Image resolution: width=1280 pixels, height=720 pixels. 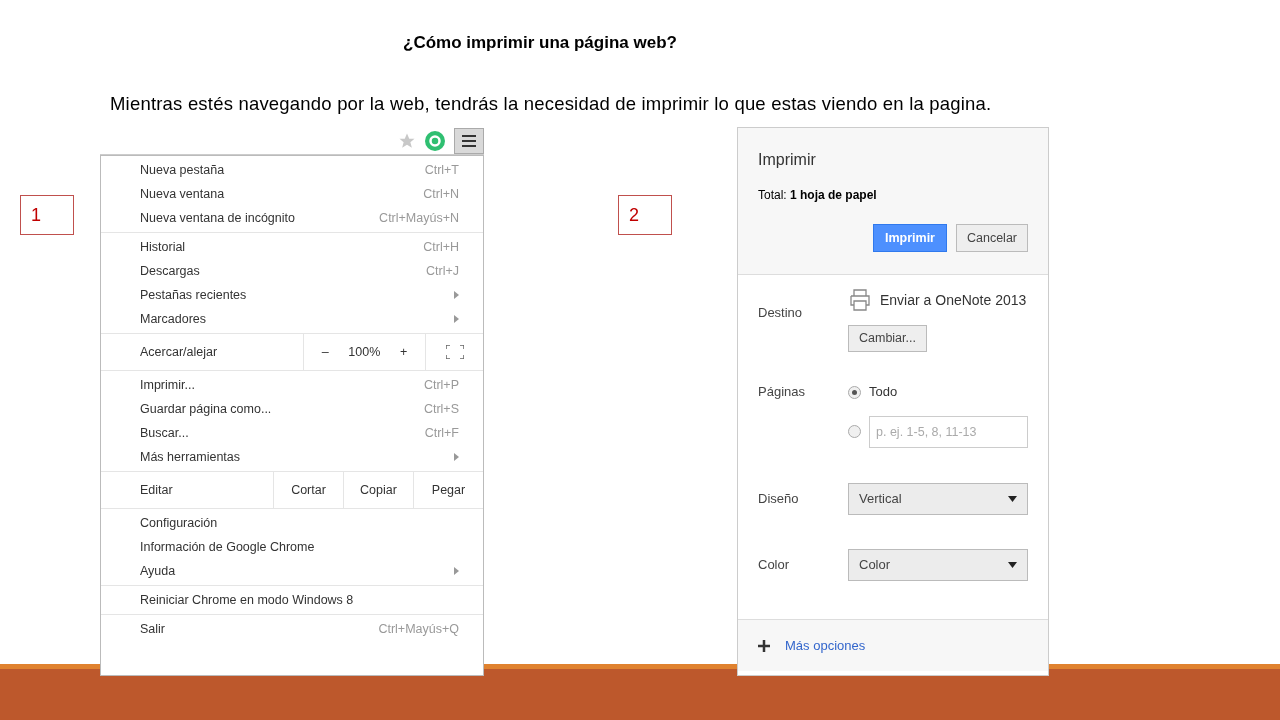 What do you see at coordinates (448, 490) in the screenshot?
I see `edit-action-button: Pegar` at bounding box center [448, 490].